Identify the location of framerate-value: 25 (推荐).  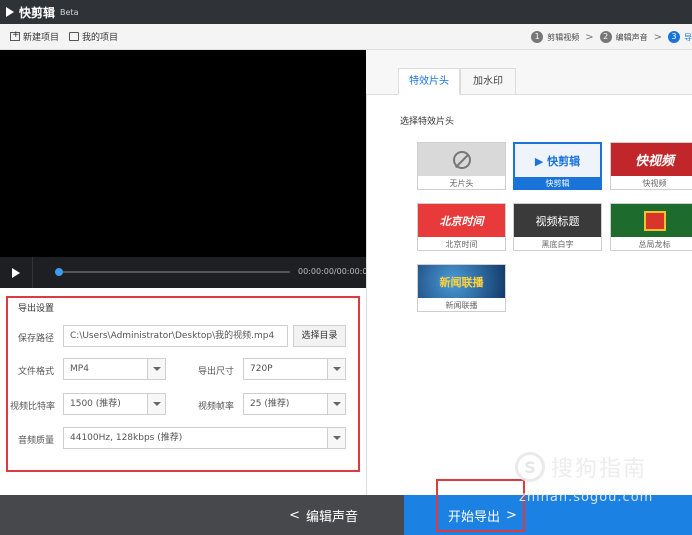
(270, 404).